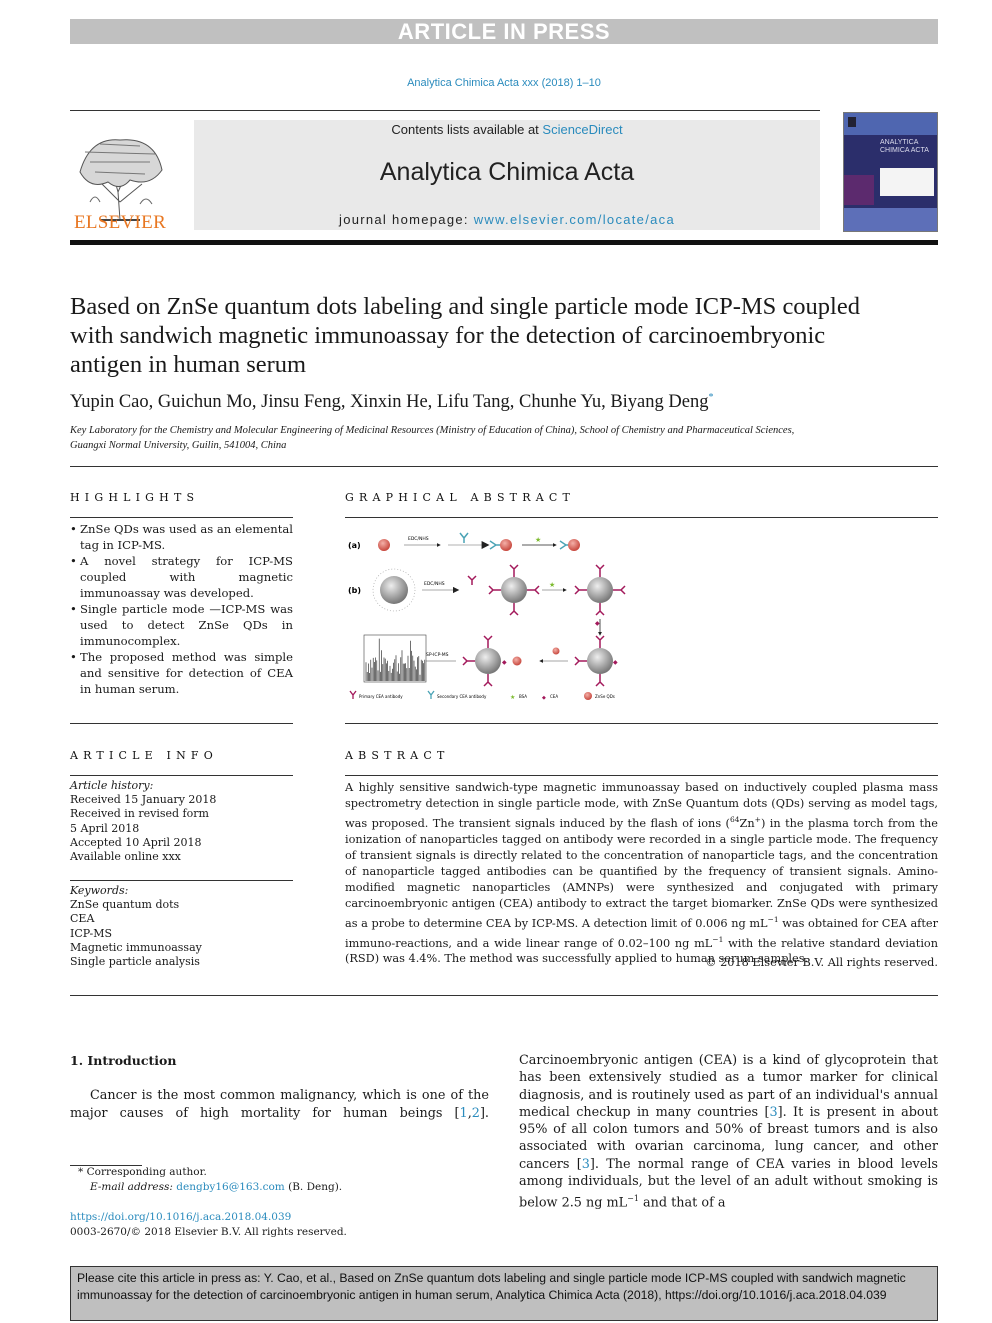  Describe the element at coordinates (145, 1172) in the screenshot. I see `footnote-text: Corresponding author.` at that location.